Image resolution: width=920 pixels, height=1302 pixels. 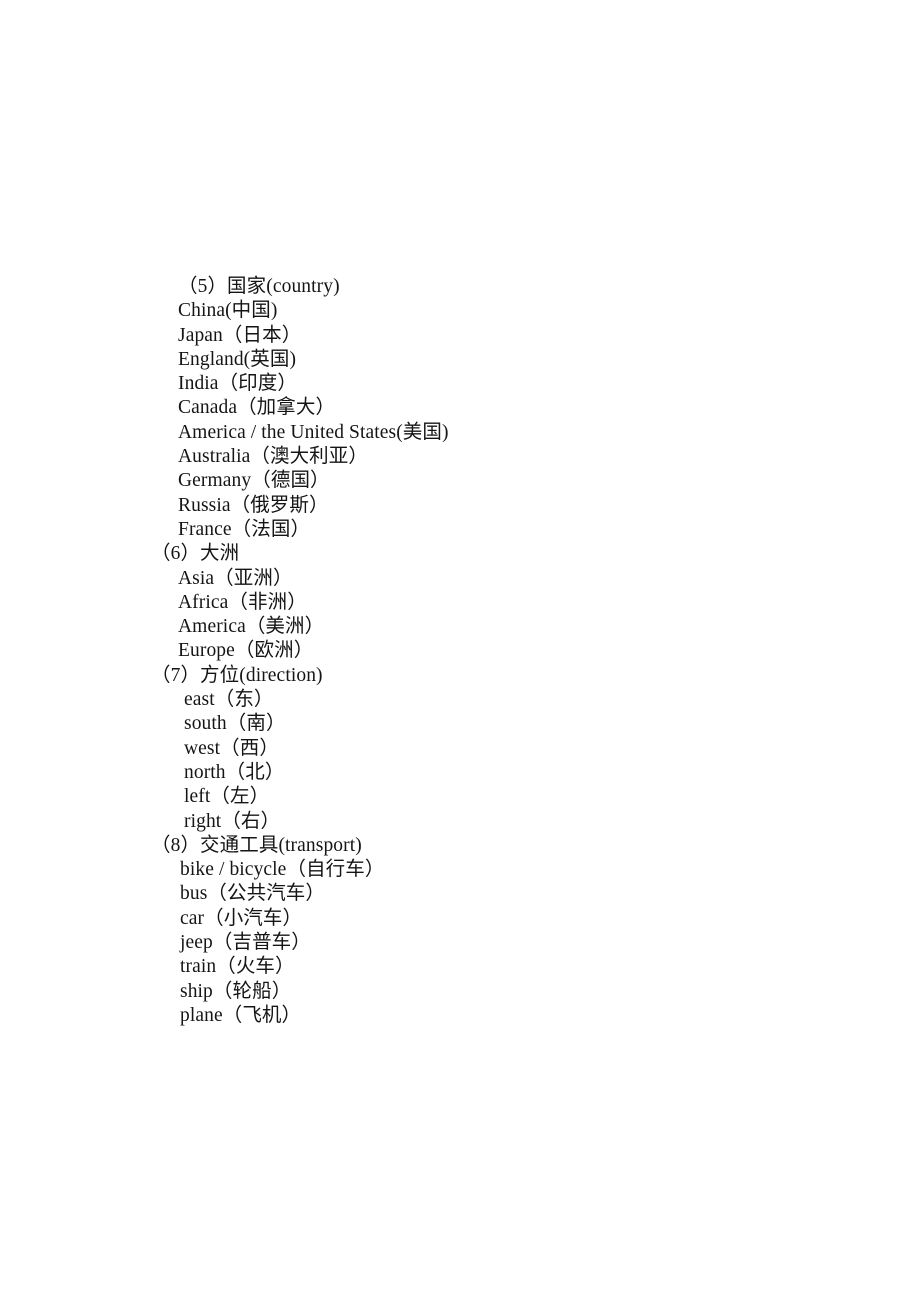 I want to click on vocabulary-entry: jeep（吉普车）, so click(x=245, y=943).